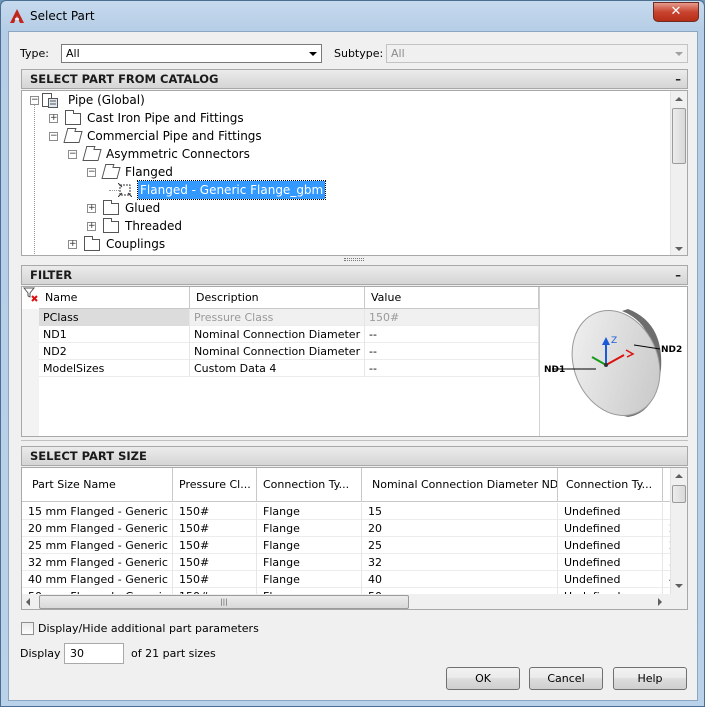 The image size is (705, 707). Describe the element at coordinates (676, 12) in the screenshot. I see `close-button: ✕` at that location.